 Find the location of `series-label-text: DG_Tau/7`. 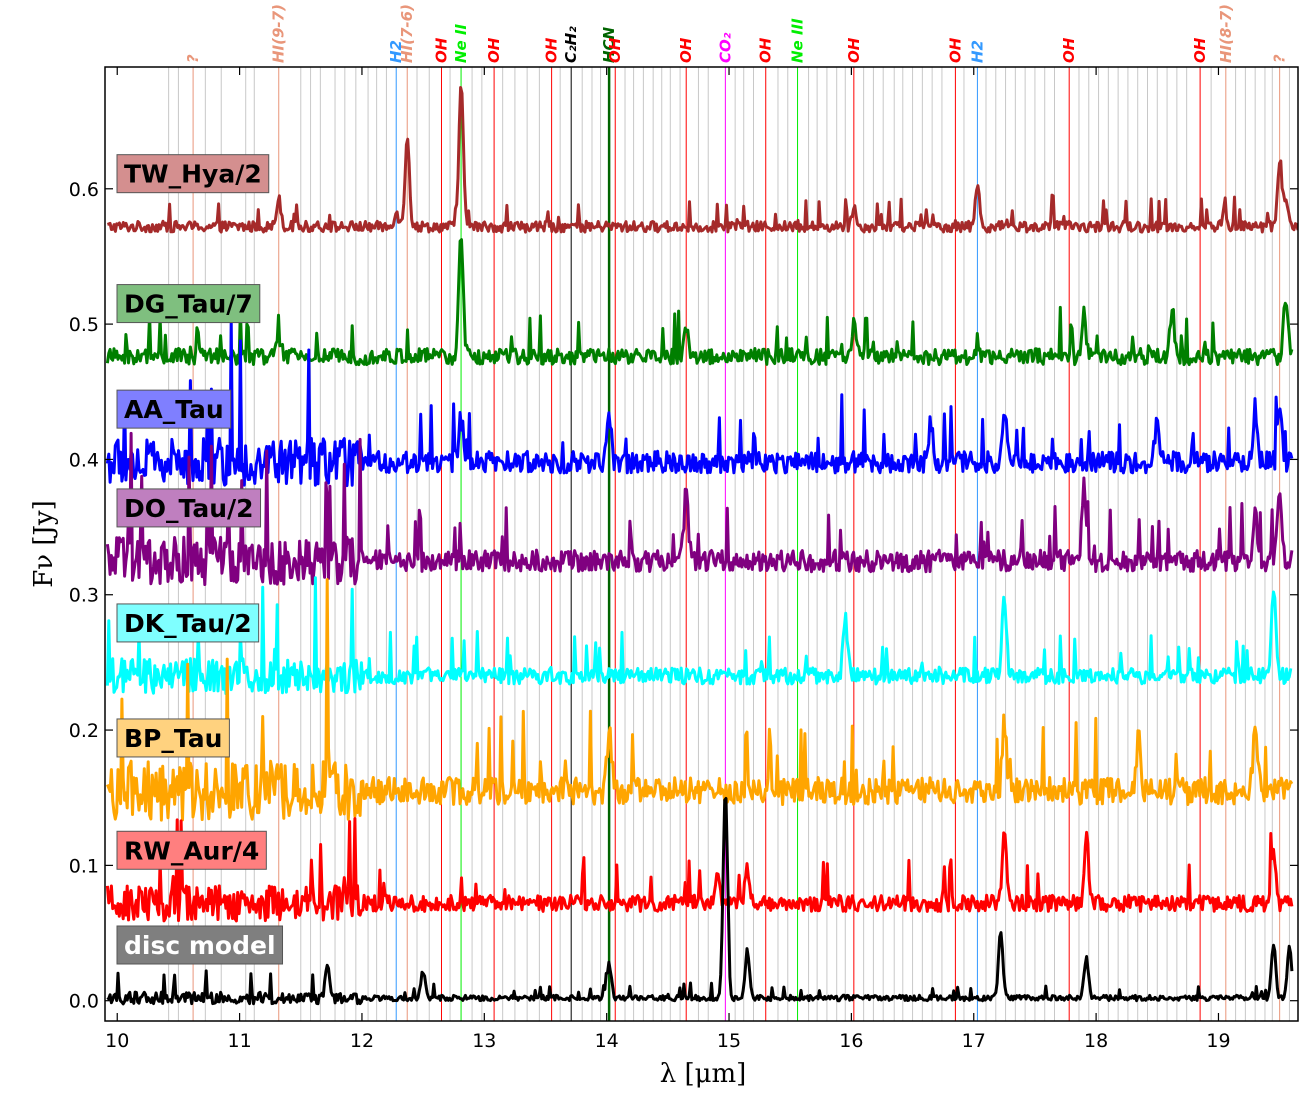

series-label-text: DG_Tau/7 is located at coordinates (188, 304).